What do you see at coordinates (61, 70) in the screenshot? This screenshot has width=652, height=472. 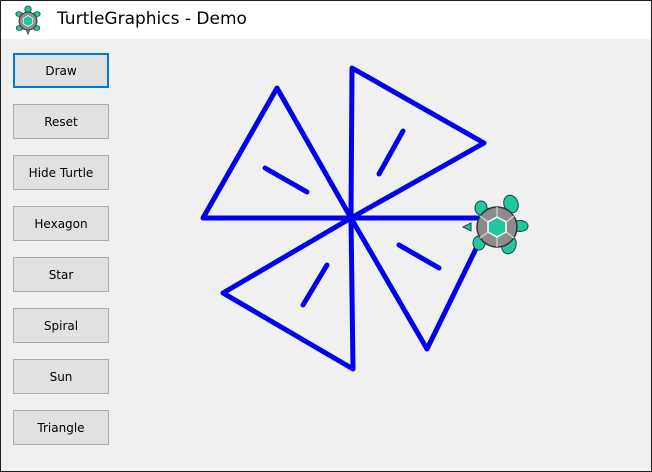 I see `draw-button: Draw` at bounding box center [61, 70].